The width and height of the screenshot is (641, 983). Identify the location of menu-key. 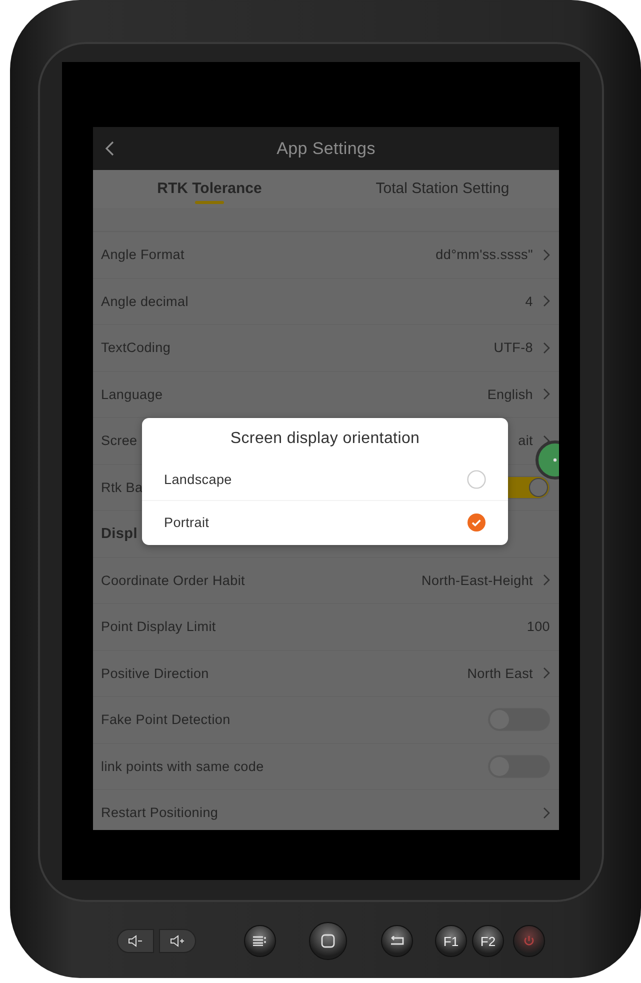
(260, 941).